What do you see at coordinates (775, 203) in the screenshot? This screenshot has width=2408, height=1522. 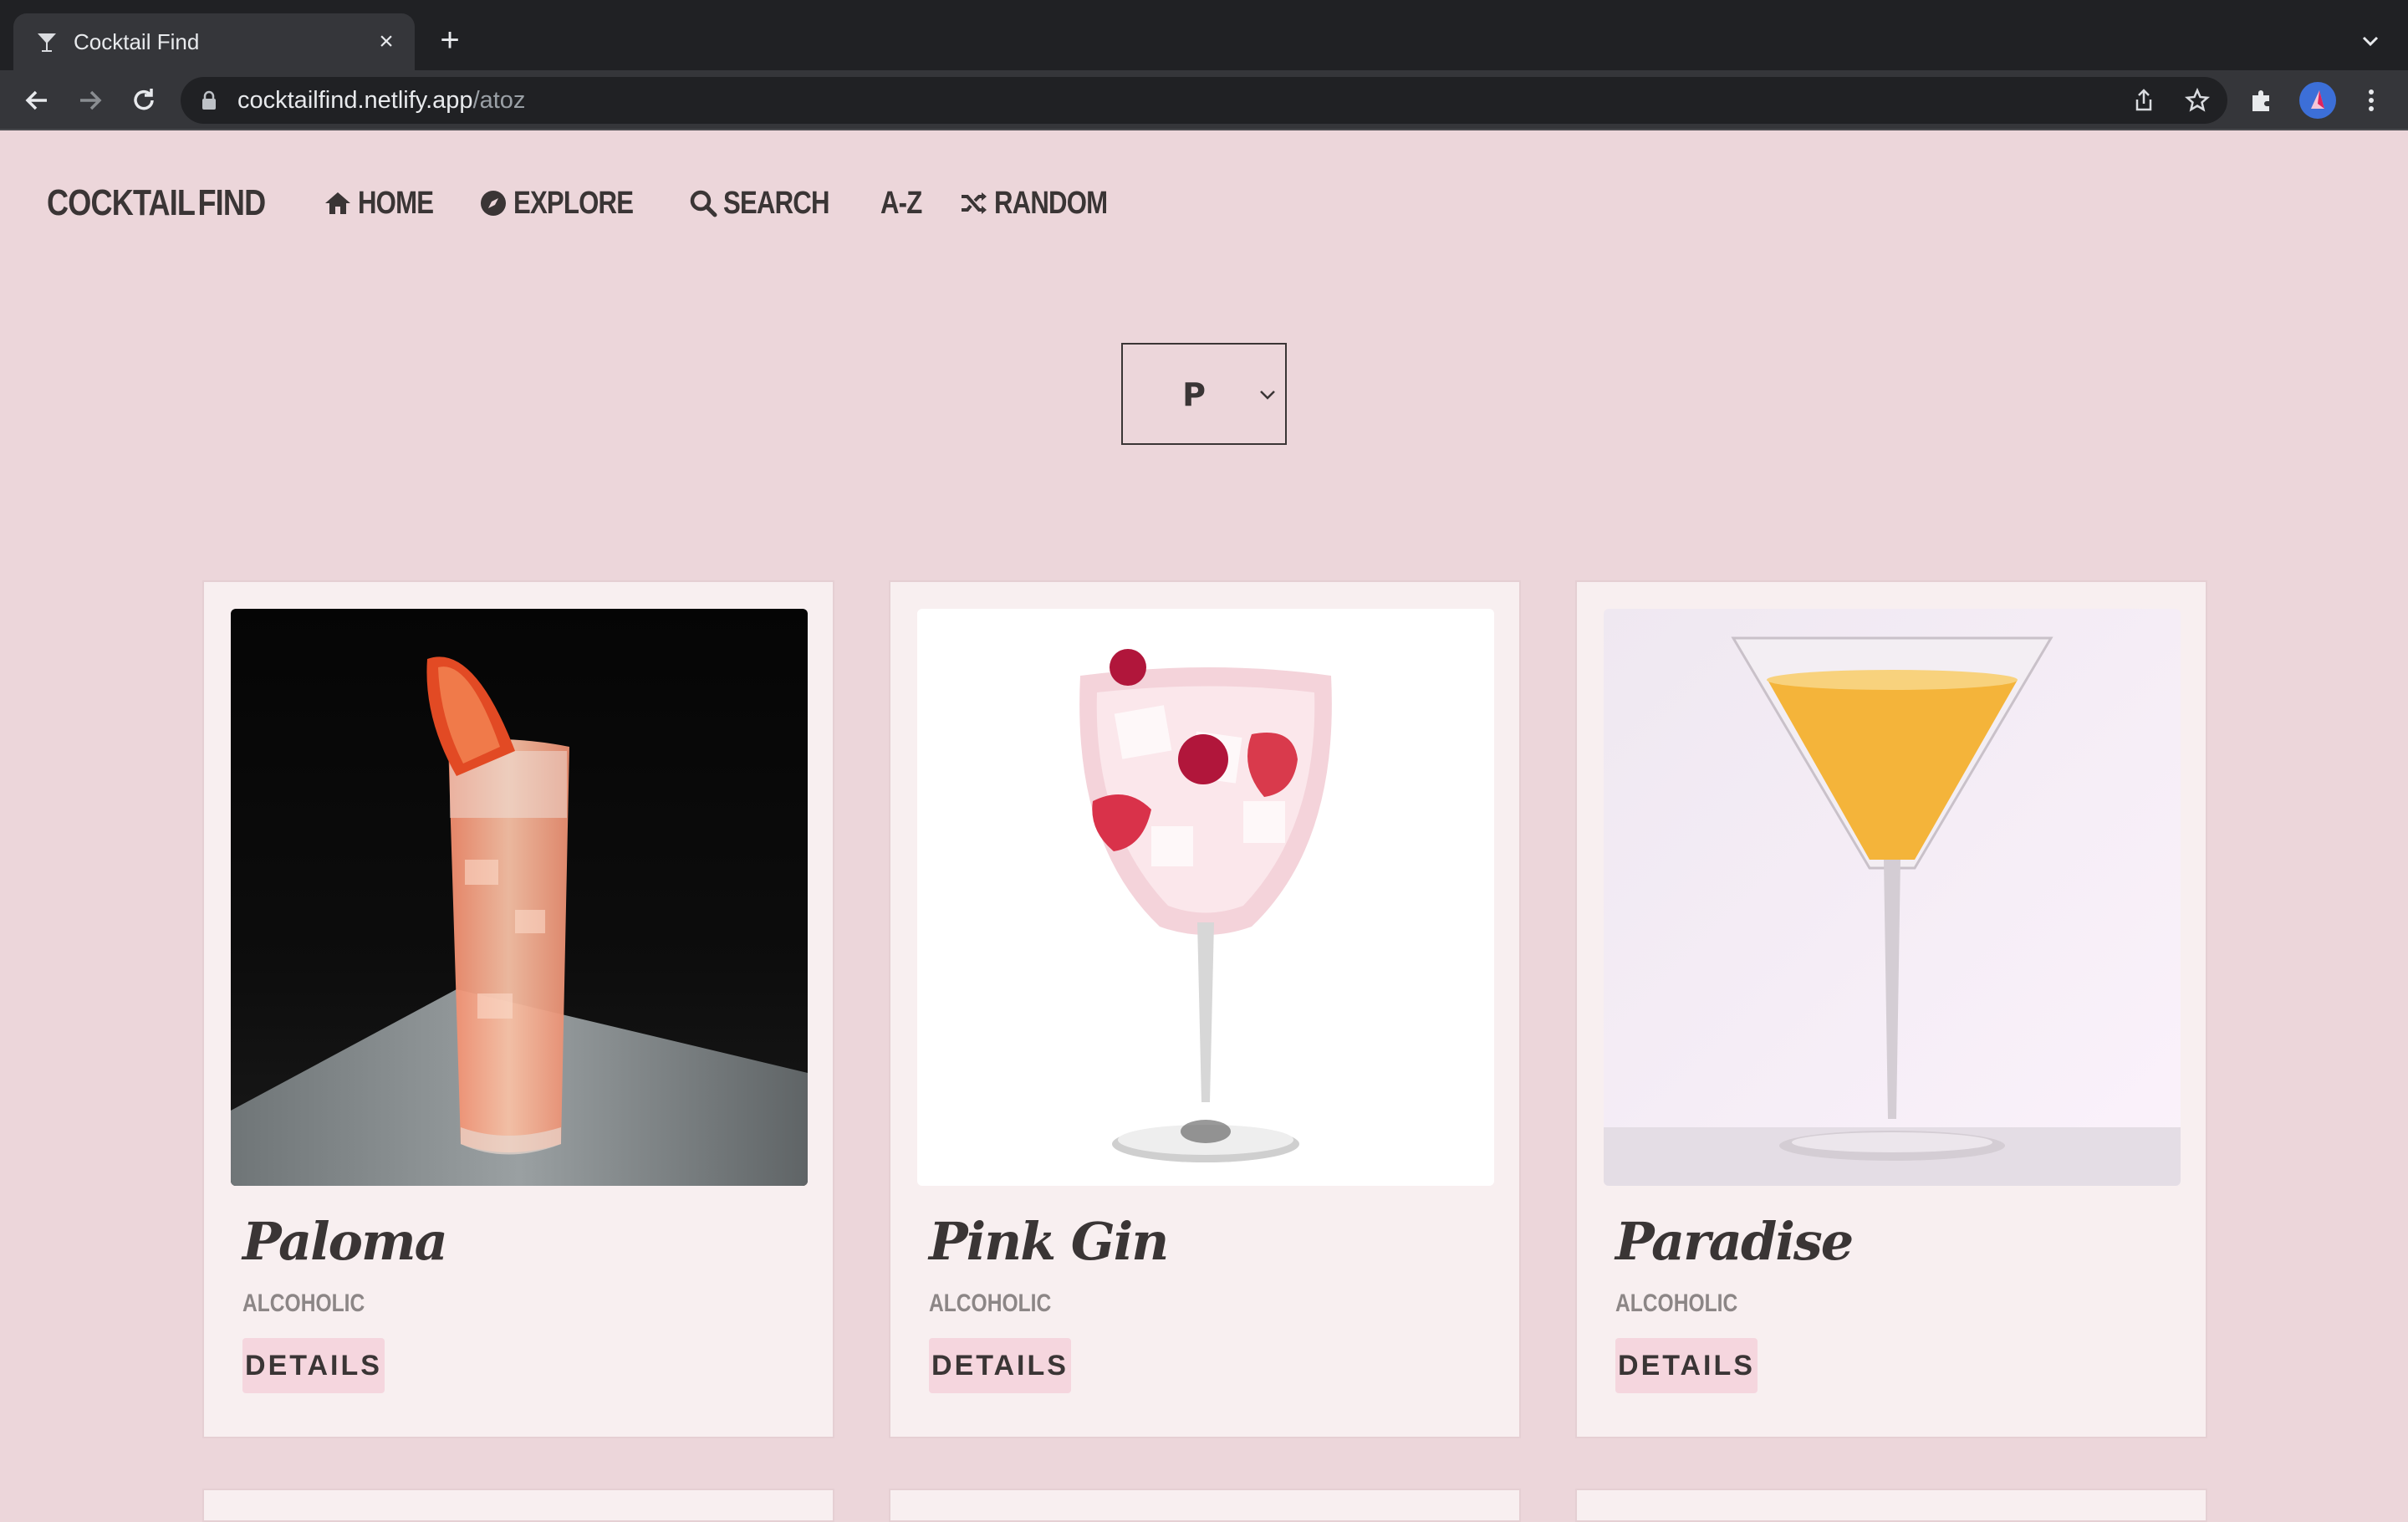 I see `nav-search-label: SEARCH` at bounding box center [775, 203].